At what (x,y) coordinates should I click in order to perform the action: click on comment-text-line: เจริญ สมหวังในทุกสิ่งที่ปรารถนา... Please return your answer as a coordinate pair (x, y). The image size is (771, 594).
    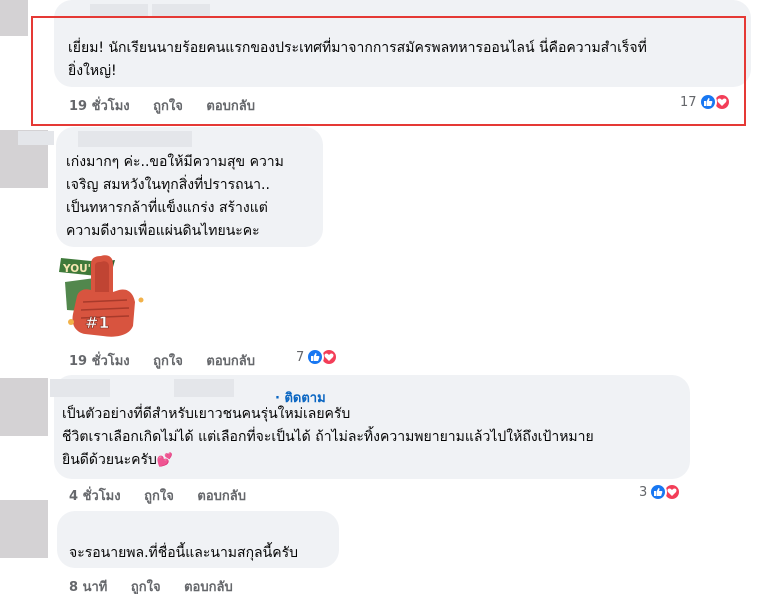
    Looking at the image, I should click on (168, 185).